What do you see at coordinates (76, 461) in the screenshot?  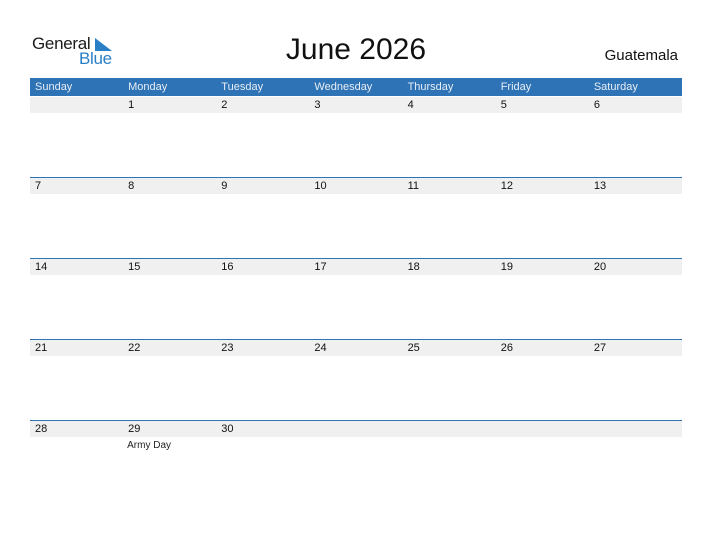 I see `day-cell: 28` at bounding box center [76, 461].